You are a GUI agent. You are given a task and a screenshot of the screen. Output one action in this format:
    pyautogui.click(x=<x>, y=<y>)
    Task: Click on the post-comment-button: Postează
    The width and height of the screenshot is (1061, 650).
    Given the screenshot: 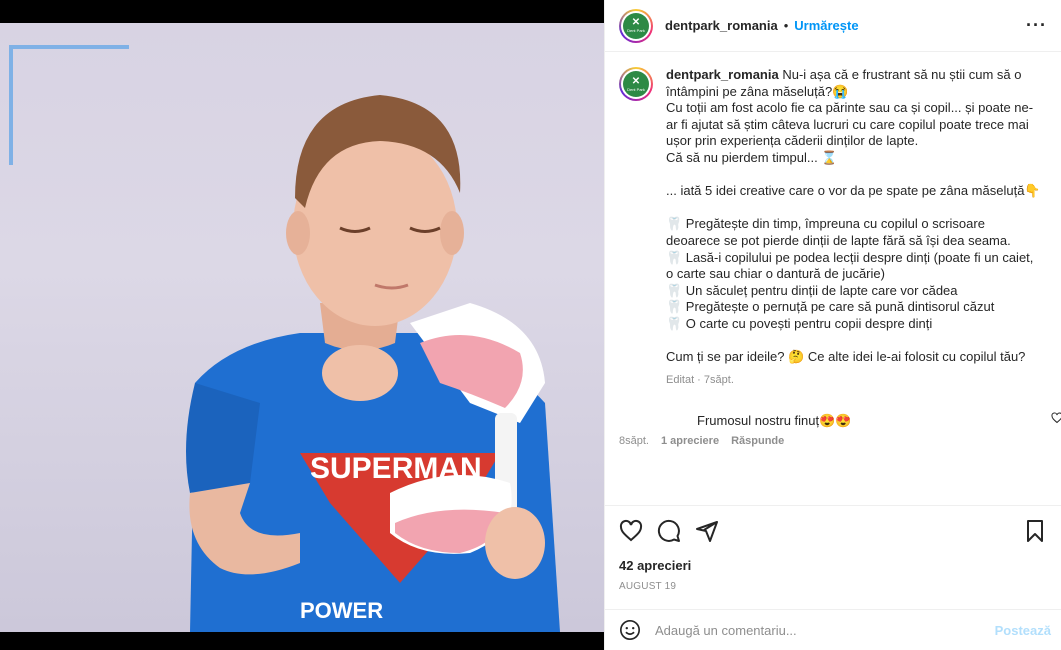 What is the action you would take?
    pyautogui.click(x=1023, y=630)
    